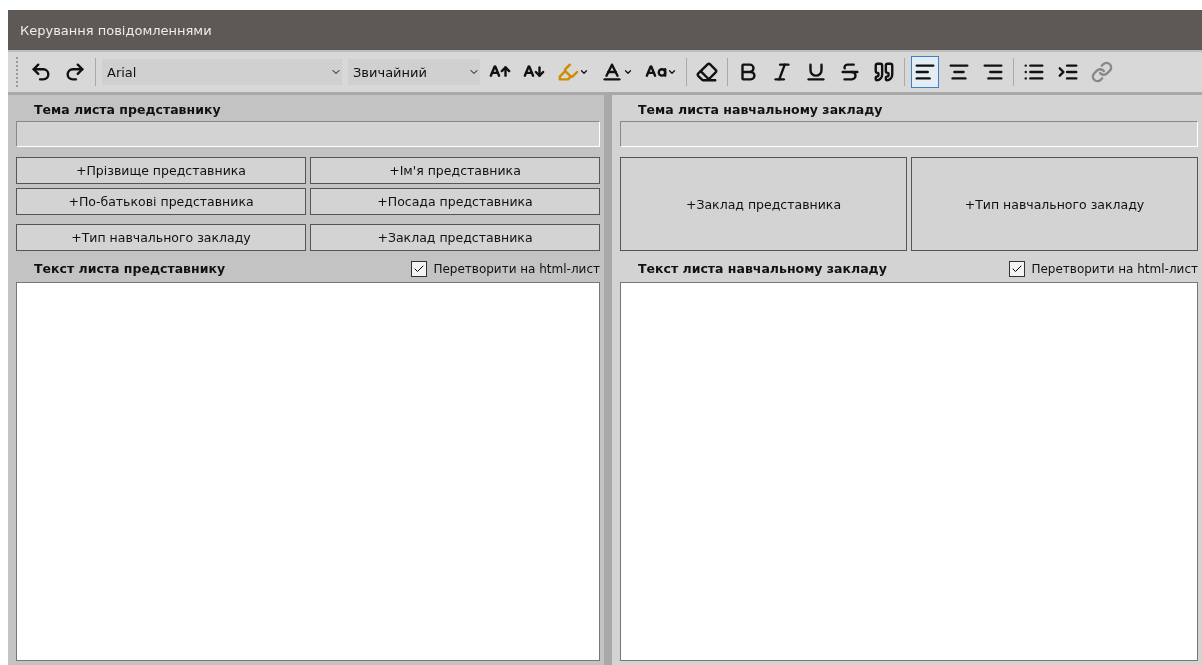 Image resolution: width=1202 pixels, height=665 pixels. Describe the element at coordinates (762, 269) in the screenshot. I see `text-label: Текст листа навчальному закладу` at that location.